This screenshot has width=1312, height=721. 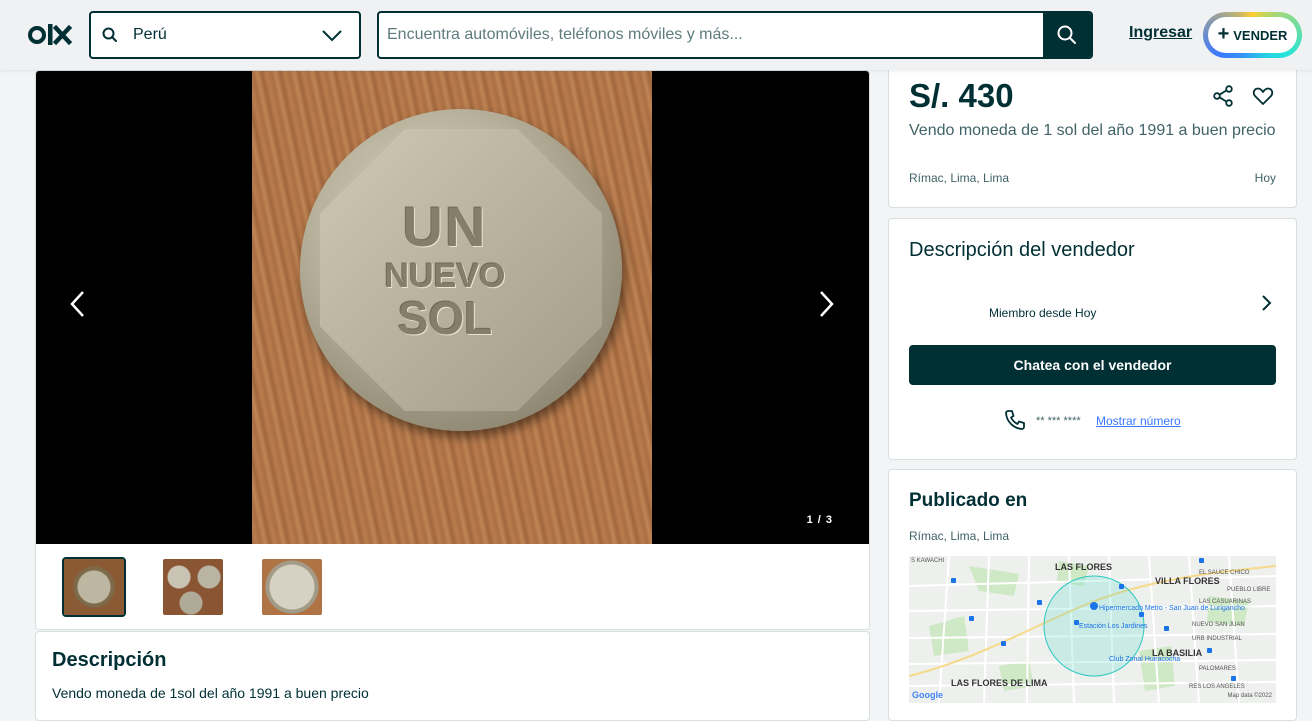 What do you see at coordinates (1217, 687) in the screenshot?
I see `map-label-res-los-angeles: RES LOS ANGELES` at bounding box center [1217, 687].